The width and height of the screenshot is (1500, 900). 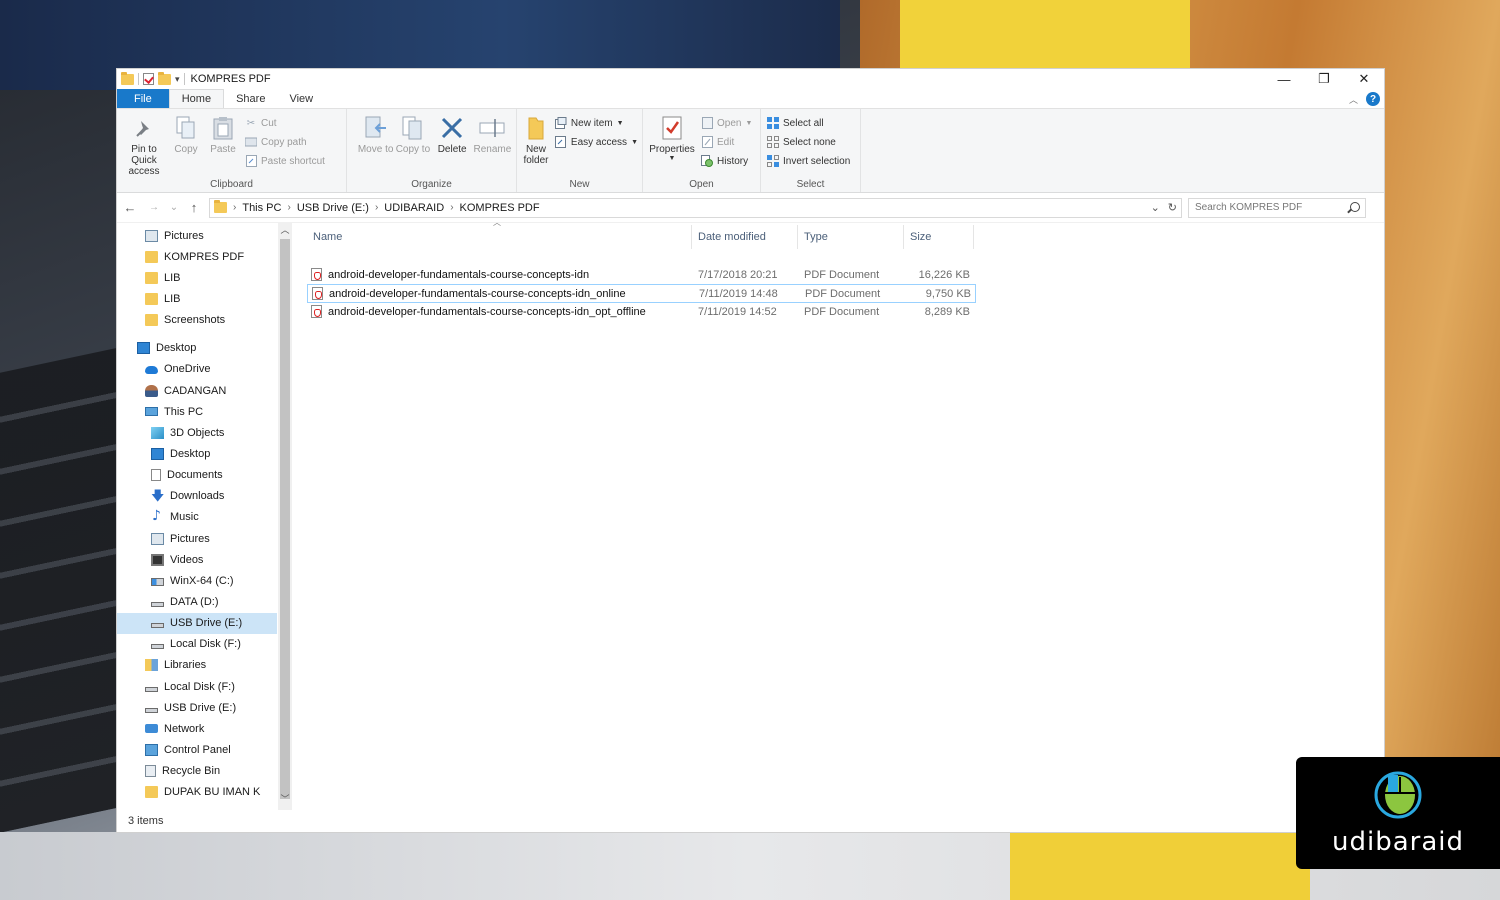 What do you see at coordinates (205, 580) in the screenshot?
I see `sidebar-item-winx-64-c: WinX-64 (C:)` at bounding box center [205, 580].